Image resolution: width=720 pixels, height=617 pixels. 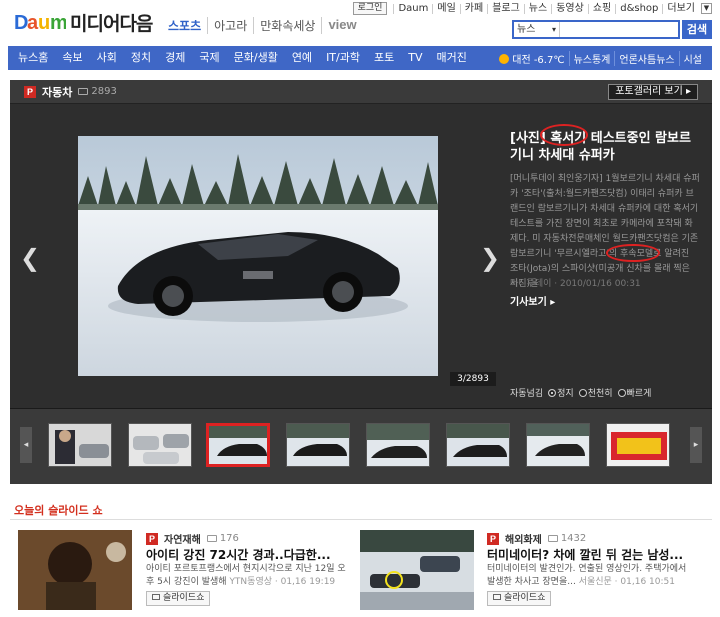 What do you see at coordinates (646, 58) in the screenshot?
I see `nav-link-press: 언론사틈뉴스` at bounding box center [646, 58].